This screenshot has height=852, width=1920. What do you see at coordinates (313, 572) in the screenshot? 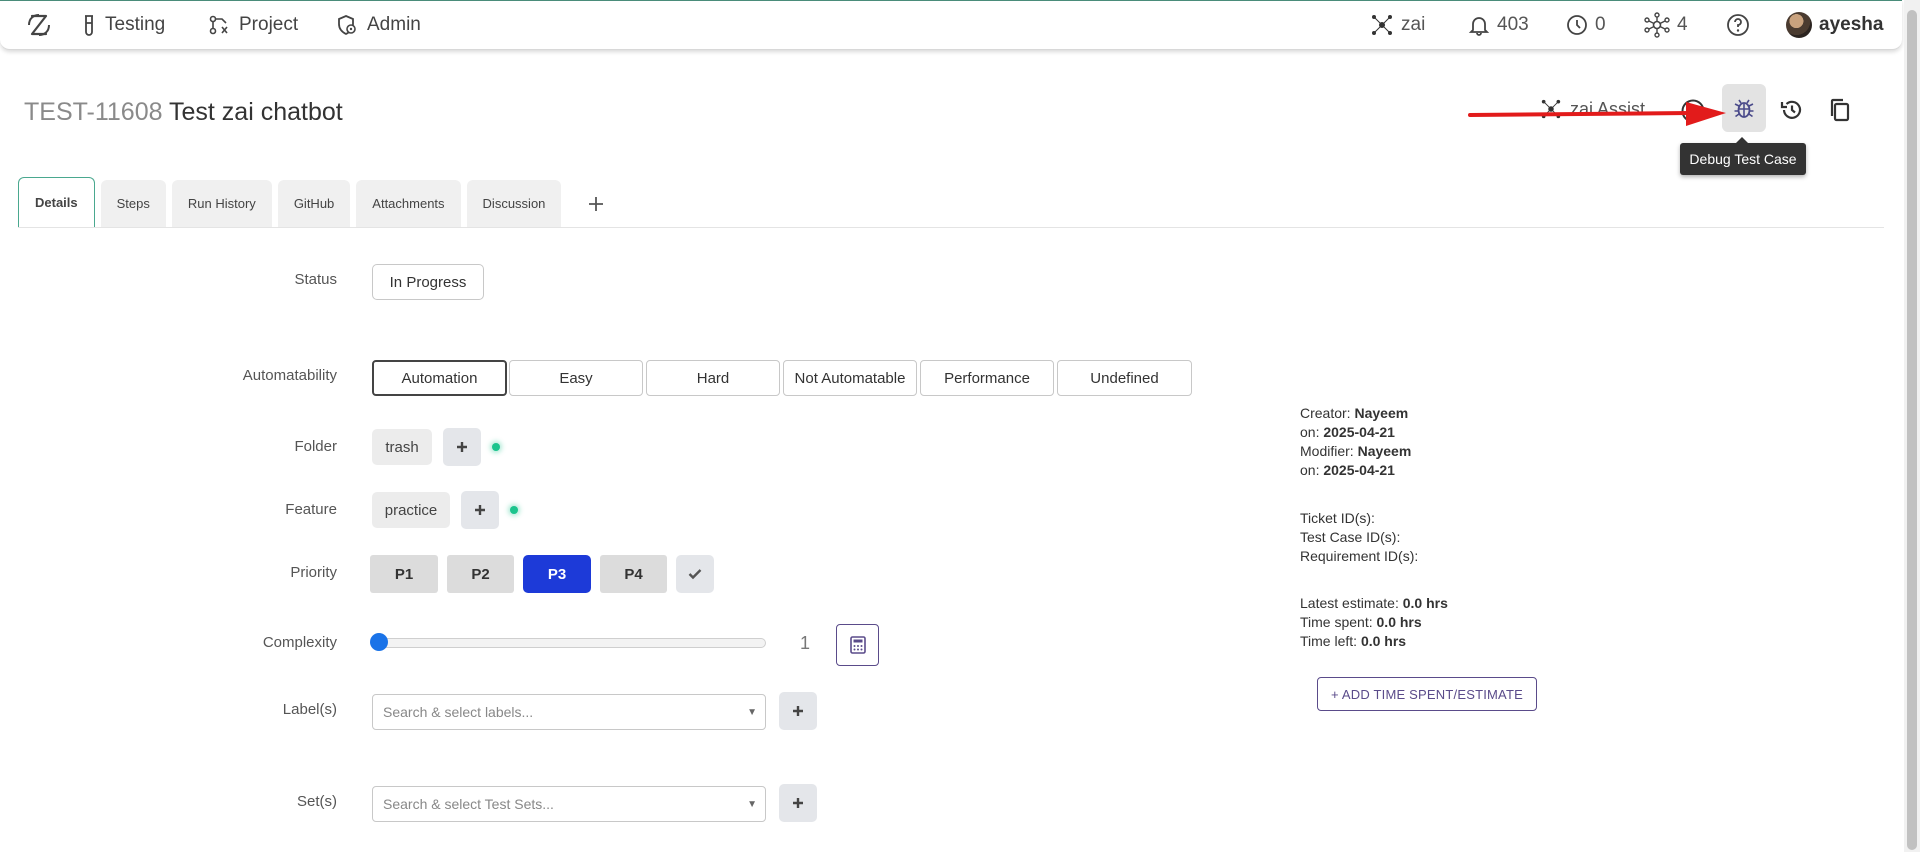
I see `priority-label: Priority` at bounding box center [313, 572].